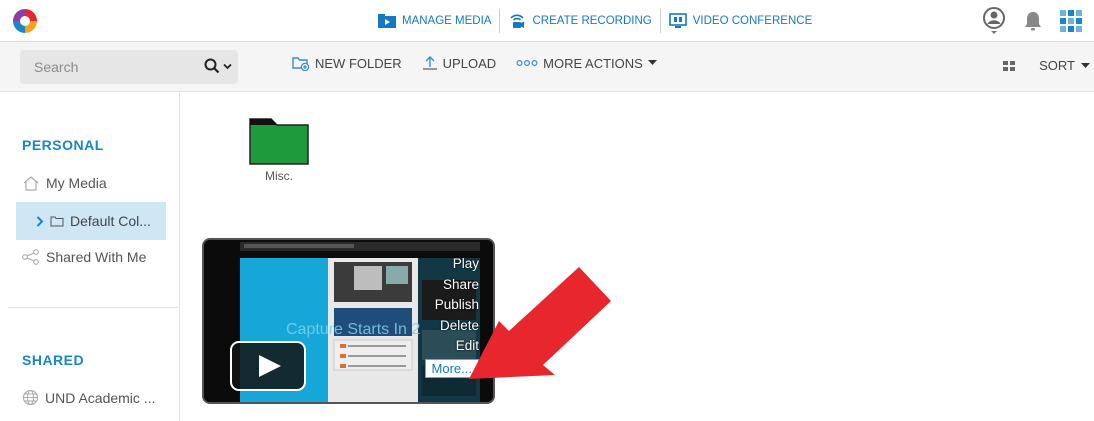 The height and width of the screenshot is (421, 1094). Describe the element at coordinates (1057, 65) in the screenshot. I see `sort-label: SORT` at that location.